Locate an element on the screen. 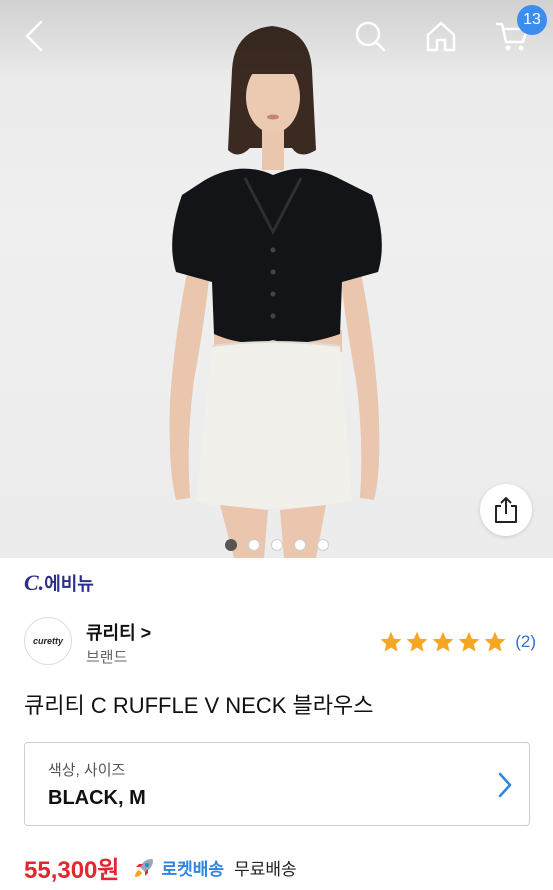  share-button is located at coordinates (506, 510).